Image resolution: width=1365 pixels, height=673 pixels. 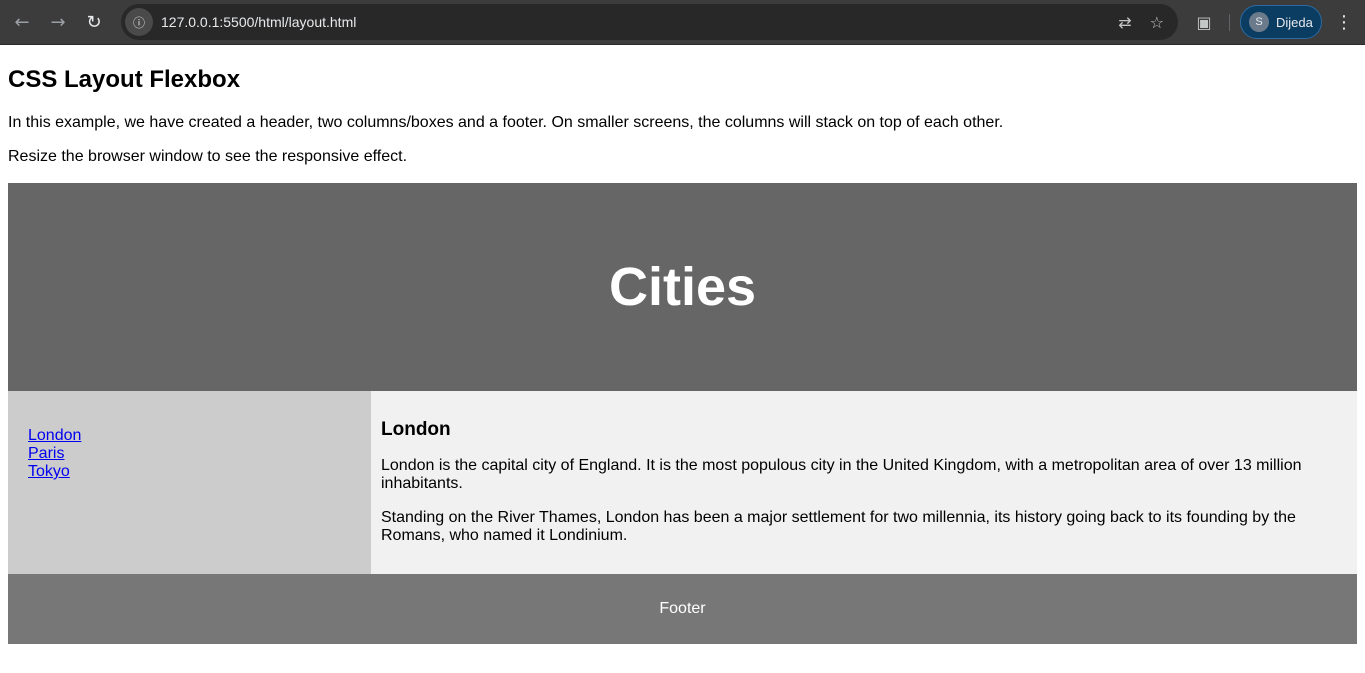 I want to click on puzzle-icon: ▣, so click(x=1204, y=22).